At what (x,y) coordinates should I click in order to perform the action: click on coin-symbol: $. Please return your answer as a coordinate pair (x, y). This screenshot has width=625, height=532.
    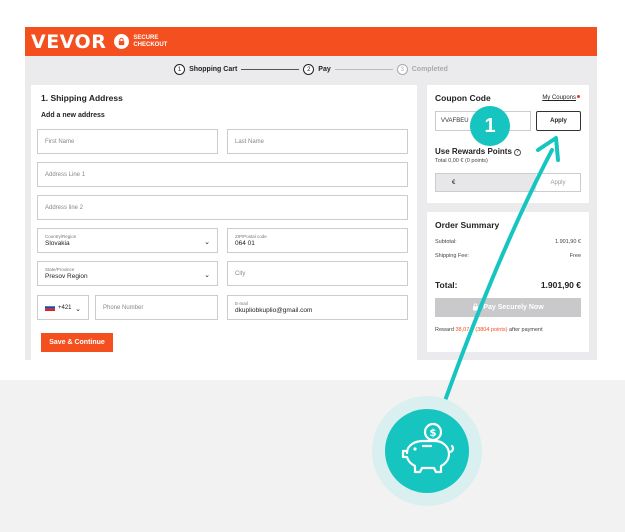
    Looking at the image, I should click on (433, 433).